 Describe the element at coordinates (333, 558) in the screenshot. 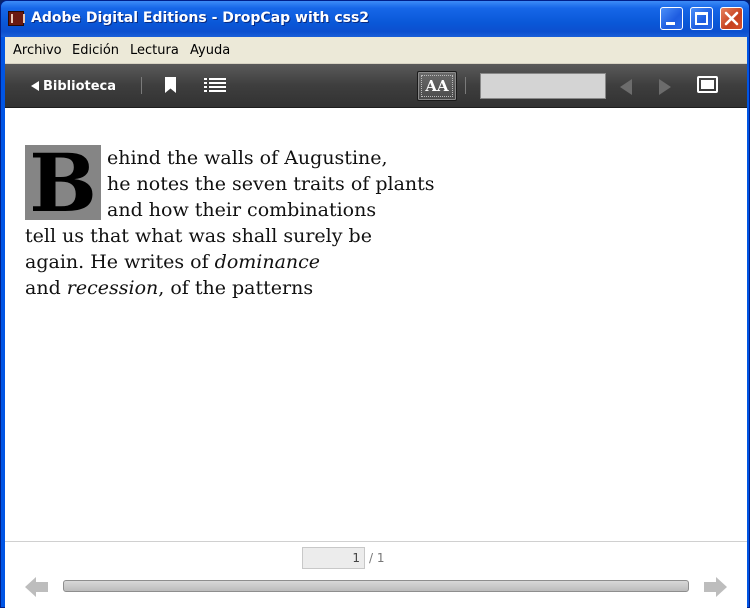

I see `current-page-field: 1` at that location.